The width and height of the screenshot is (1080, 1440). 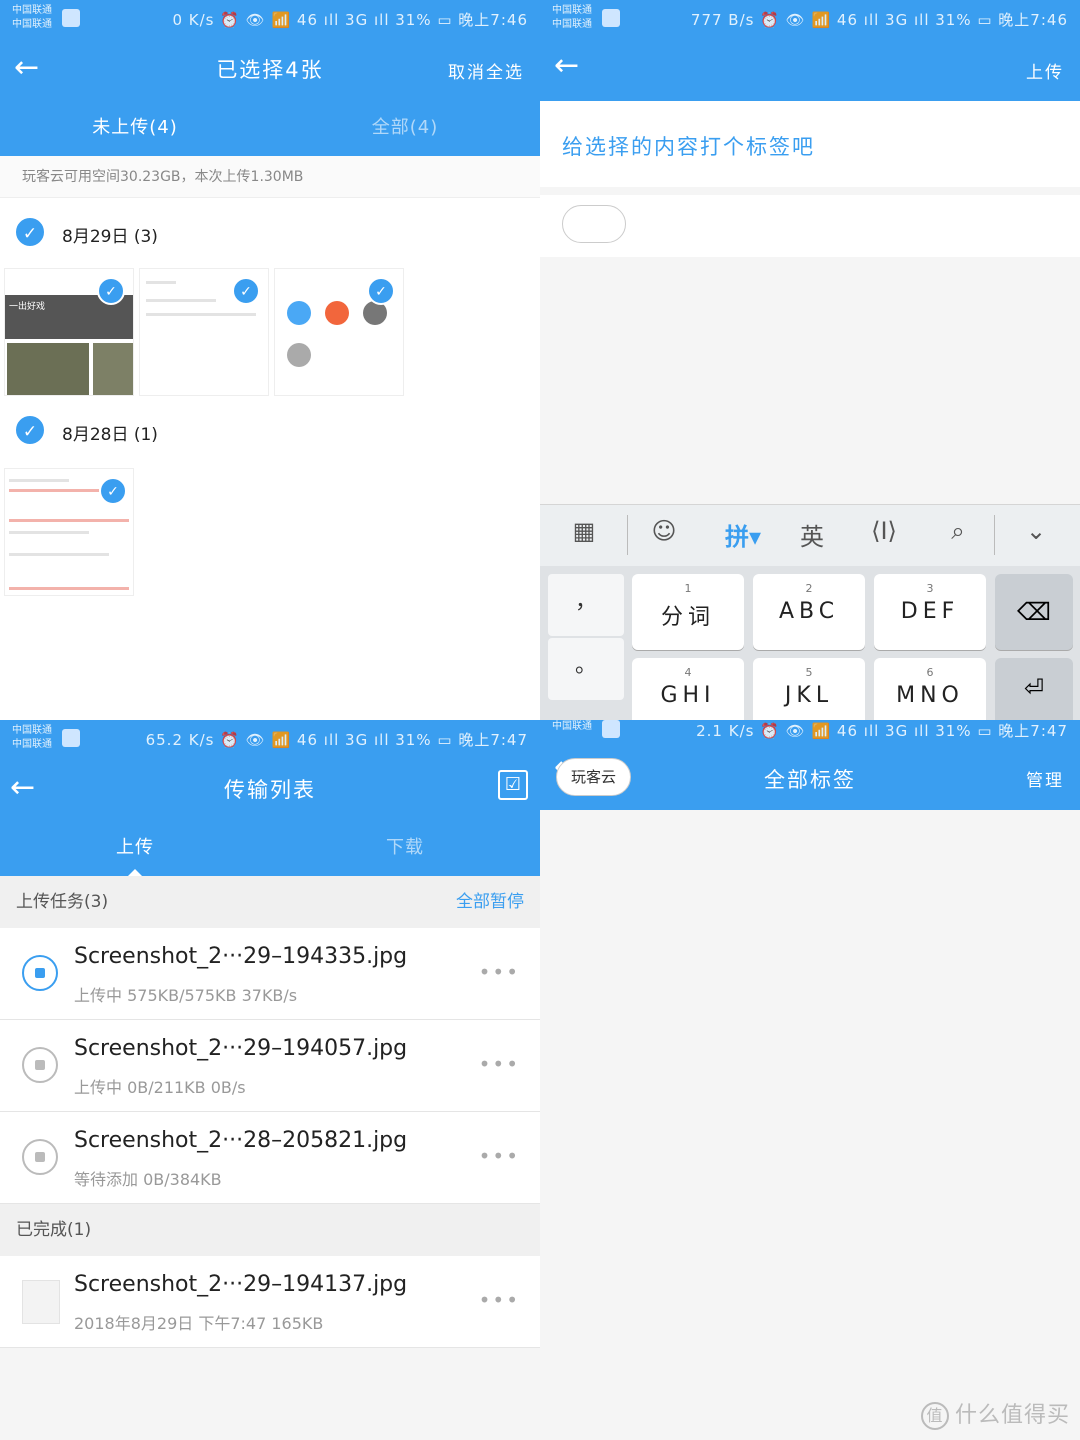 I want to click on cursor-icon: ⟨I⟩, so click(x=884, y=531).